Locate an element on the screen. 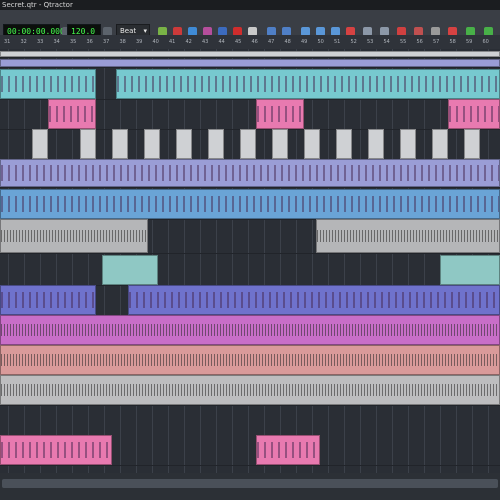  ruler-bar-label: 36 is located at coordinates (89, 42).